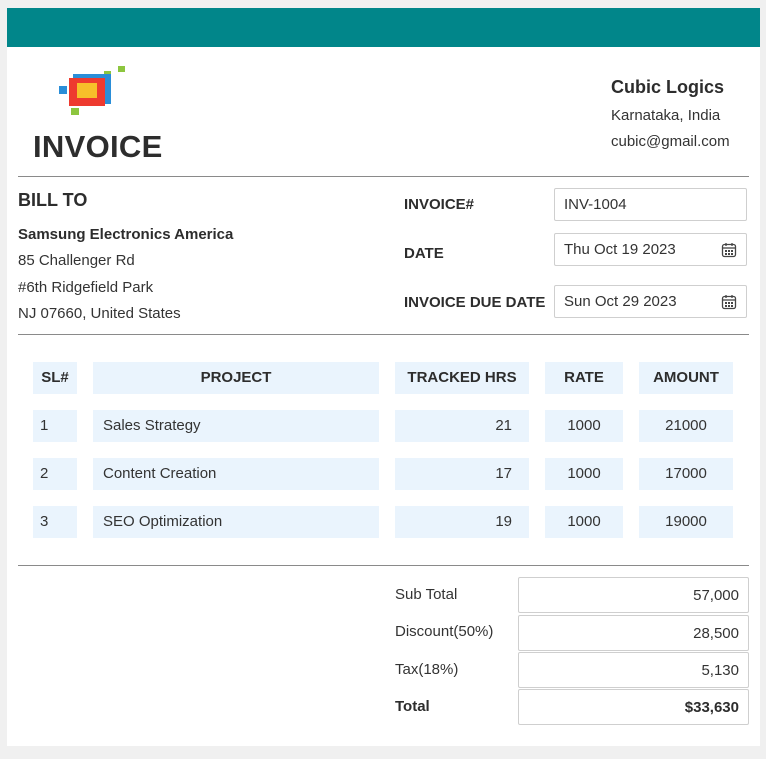 The width and height of the screenshot is (766, 759). What do you see at coordinates (427, 669) in the screenshot?
I see `tax-label: Tax(18%)` at bounding box center [427, 669].